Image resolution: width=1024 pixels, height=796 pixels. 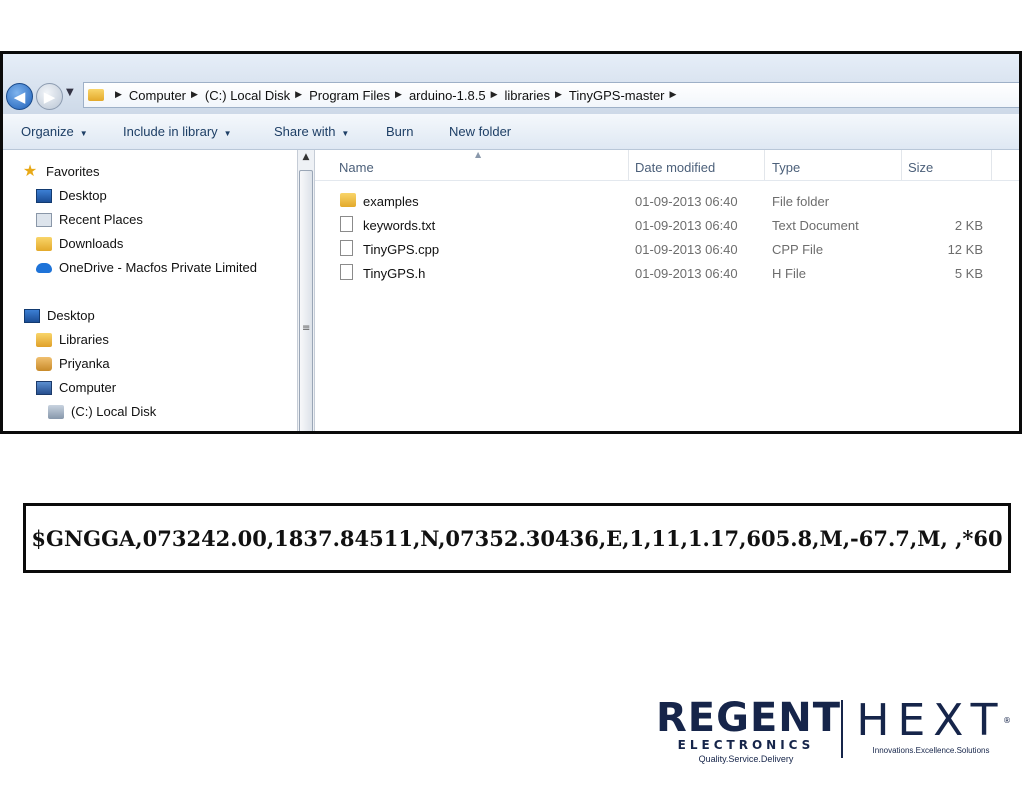 What do you see at coordinates (91, 243) in the screenshot?
I see `nav-item-label: Downloads` at bounding box center [91, 243].